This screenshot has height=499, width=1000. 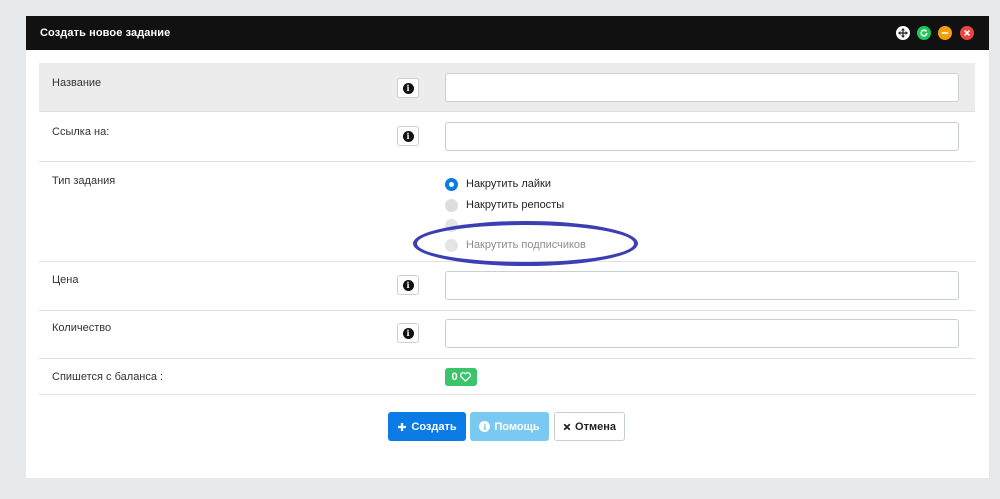 What do you see at coordinates (702, 285) in the screenshot?
I see `price-input` at bounding box center [702, 285].